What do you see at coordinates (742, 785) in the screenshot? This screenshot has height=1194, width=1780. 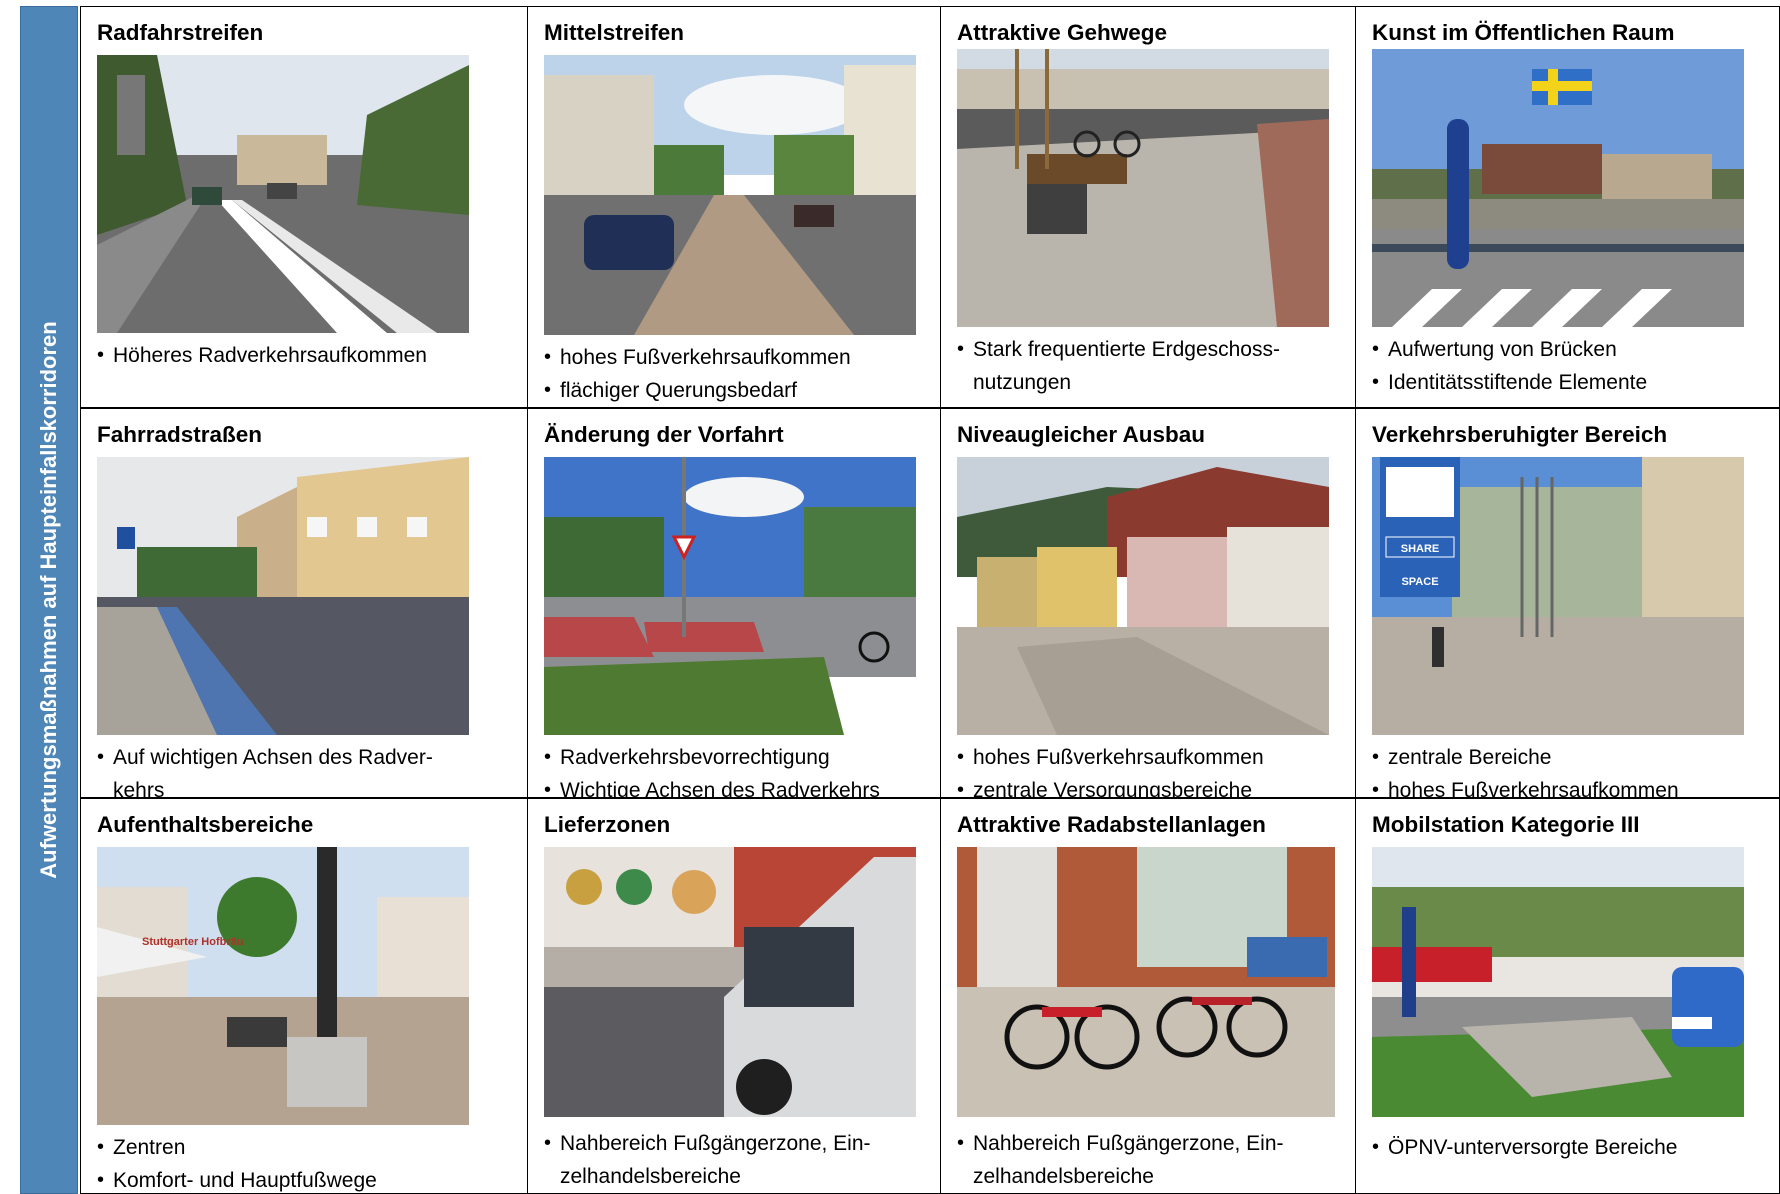 I see `bullet-item: Wichtige Achsen des Radverkehrs` at bounding box center [742, 785].